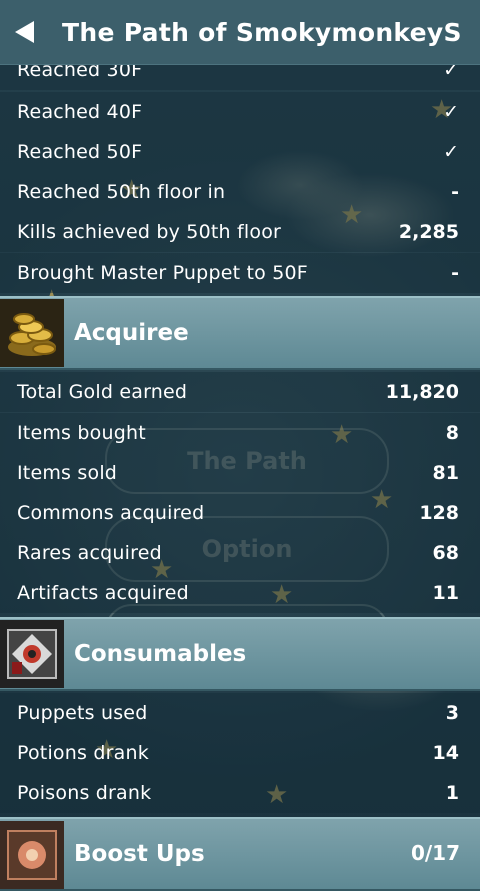 The height and width of the screenshot is (891, 480). I want to click on potion-icon, so click(32, 654).